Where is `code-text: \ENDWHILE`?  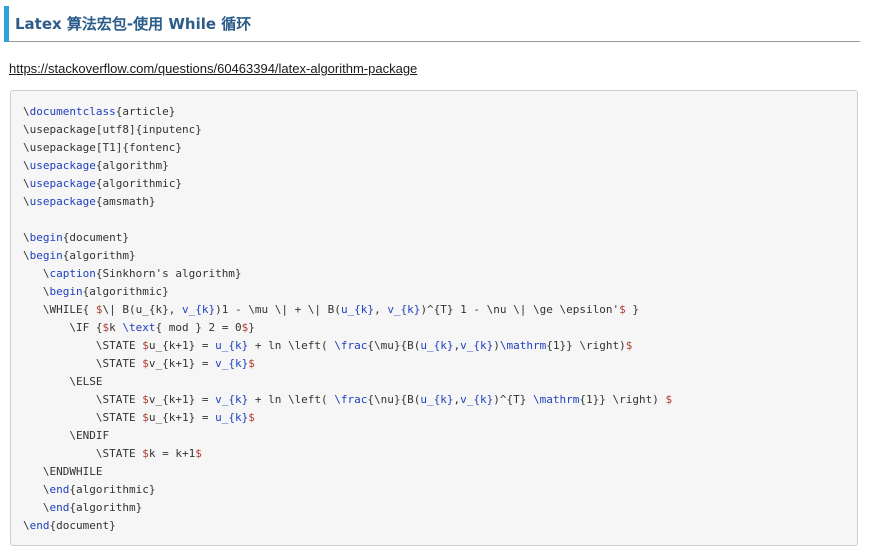 code-text: \ENDWHILE is located at coordinates (63, 471).